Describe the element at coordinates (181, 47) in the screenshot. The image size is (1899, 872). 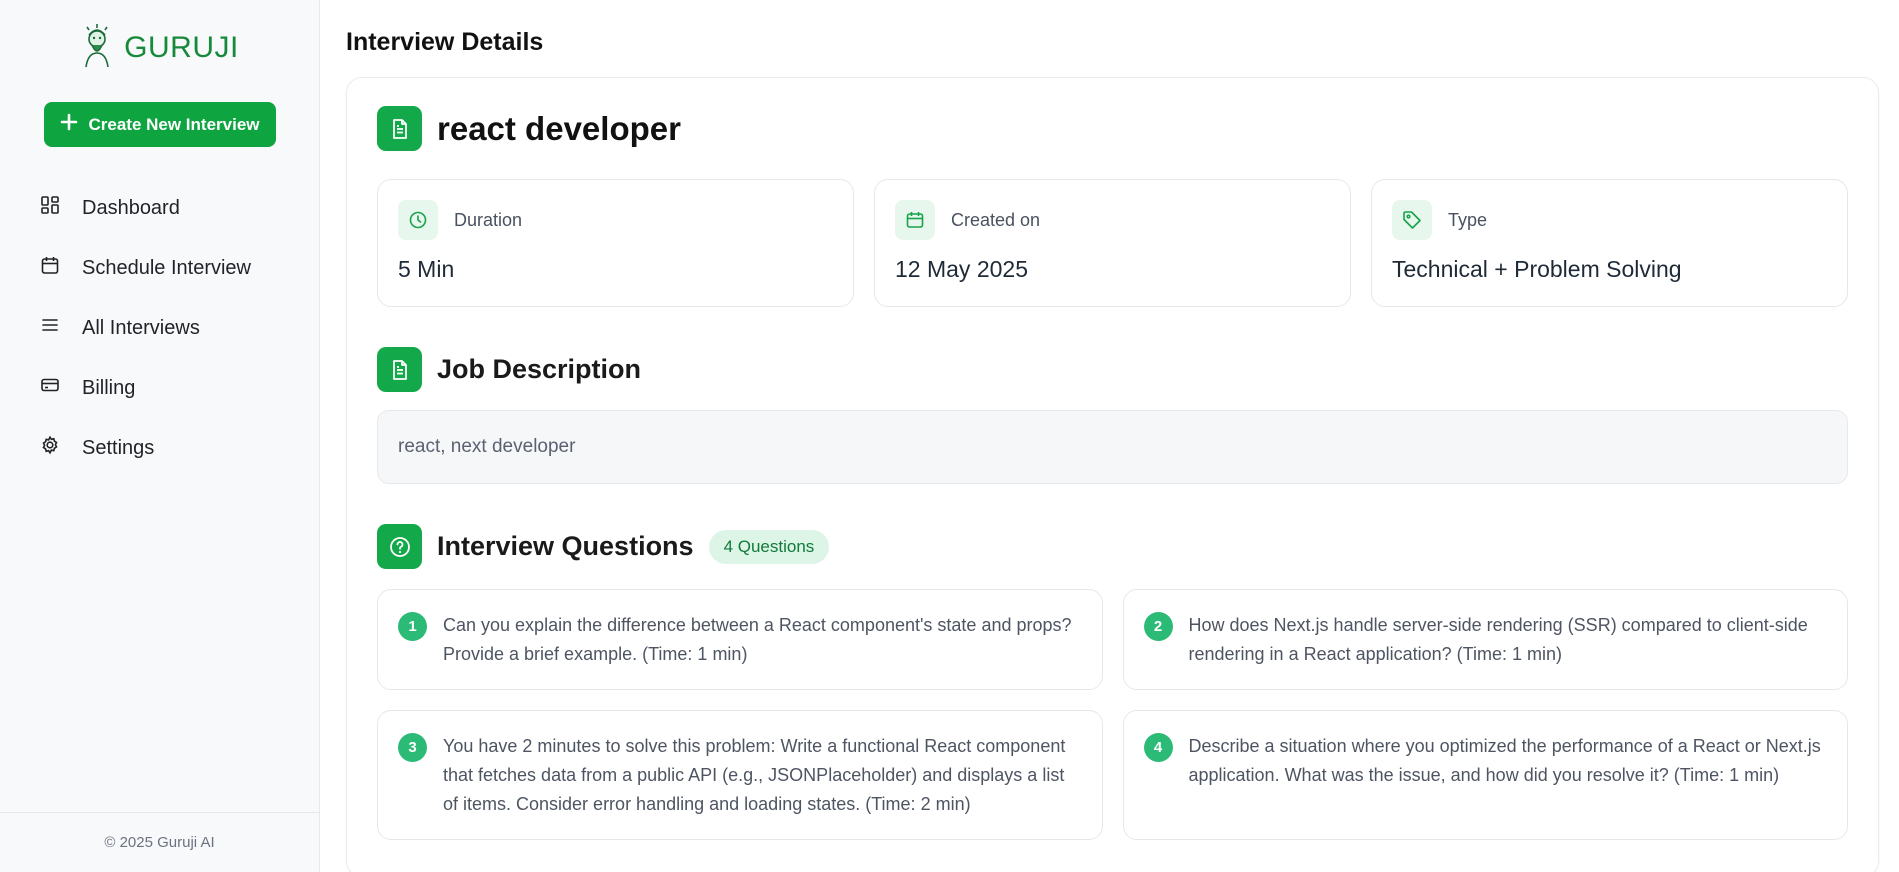
I see `brand-name: GURUJI` at that location.